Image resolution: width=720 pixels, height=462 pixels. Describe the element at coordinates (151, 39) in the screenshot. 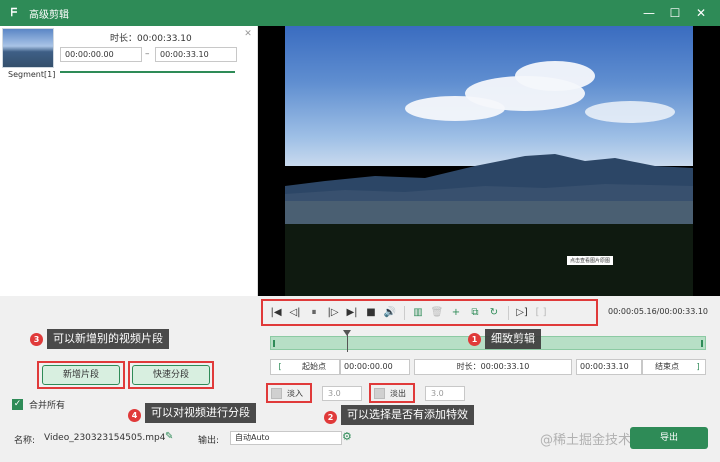

I see `segment-duration: 时长：00:00:33.10` at that location.